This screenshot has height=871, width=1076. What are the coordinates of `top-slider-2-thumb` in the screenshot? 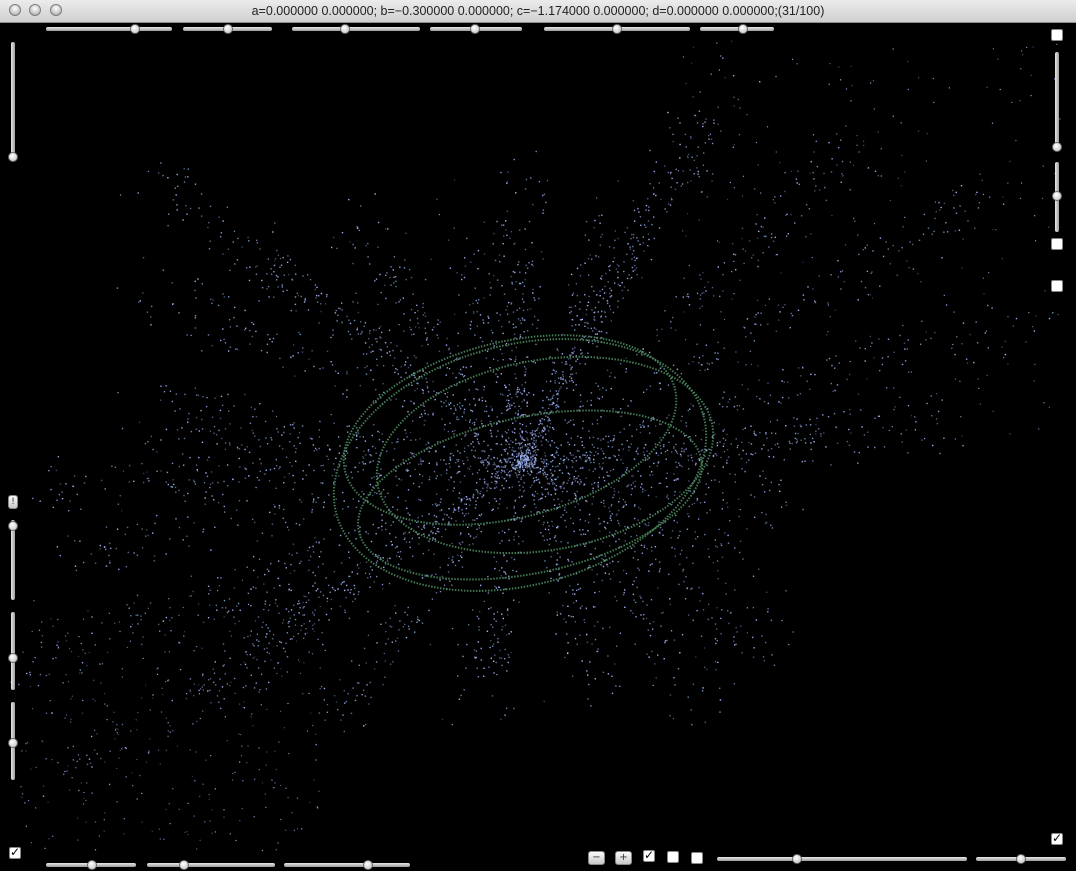 It's located at (228, 29).